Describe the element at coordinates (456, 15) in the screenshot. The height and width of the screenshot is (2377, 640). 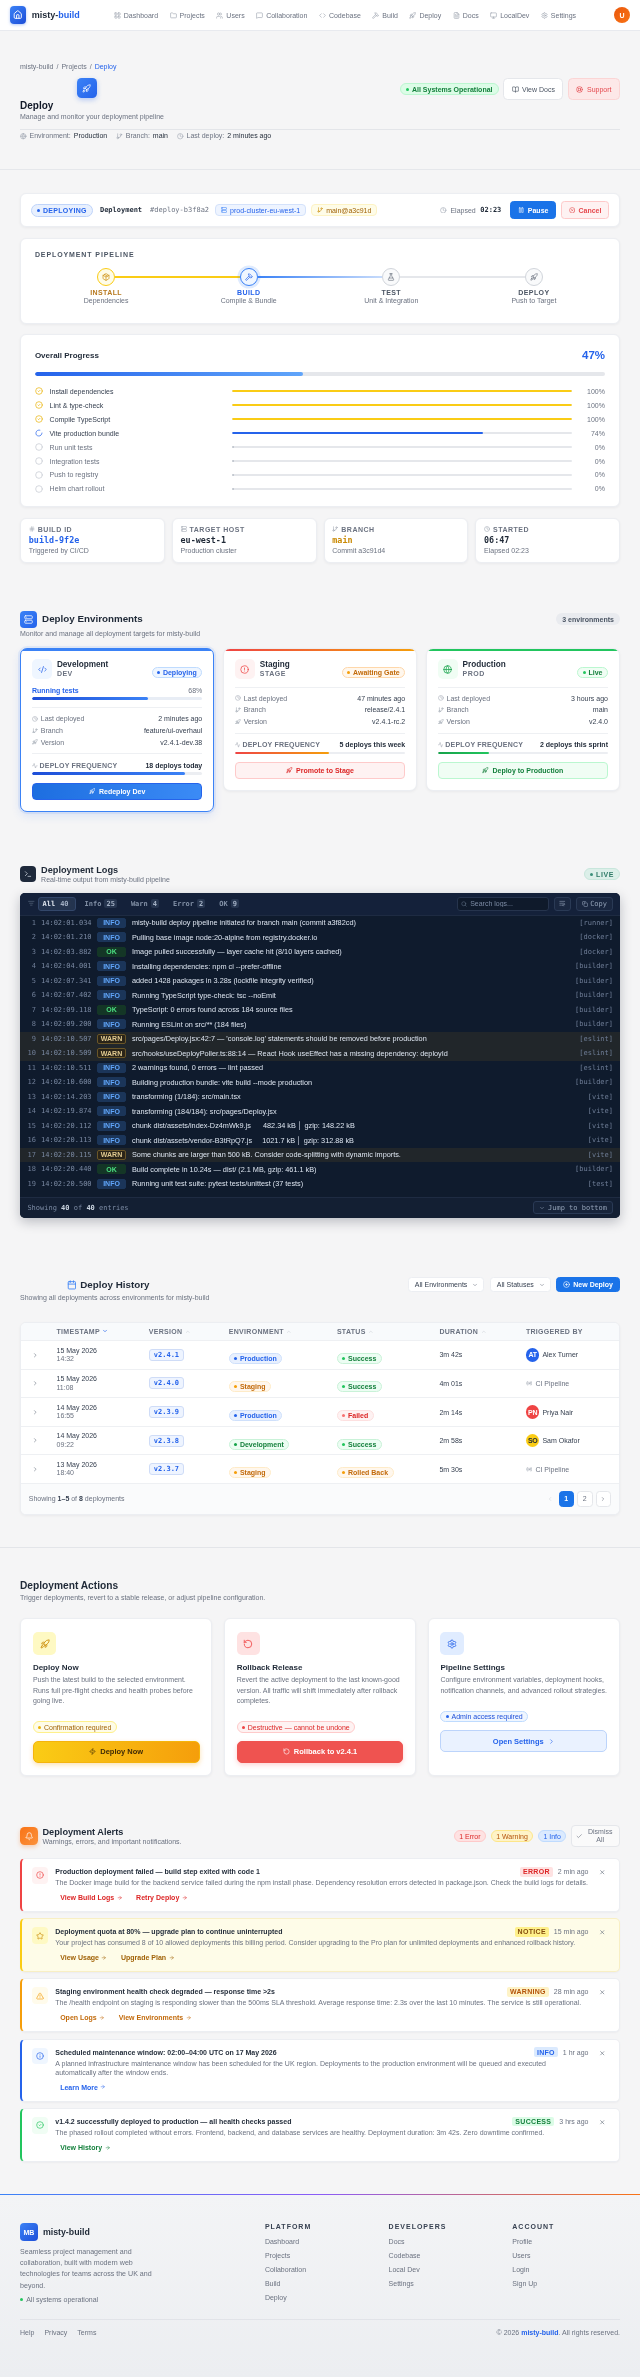
I see `document-icon` at that location.